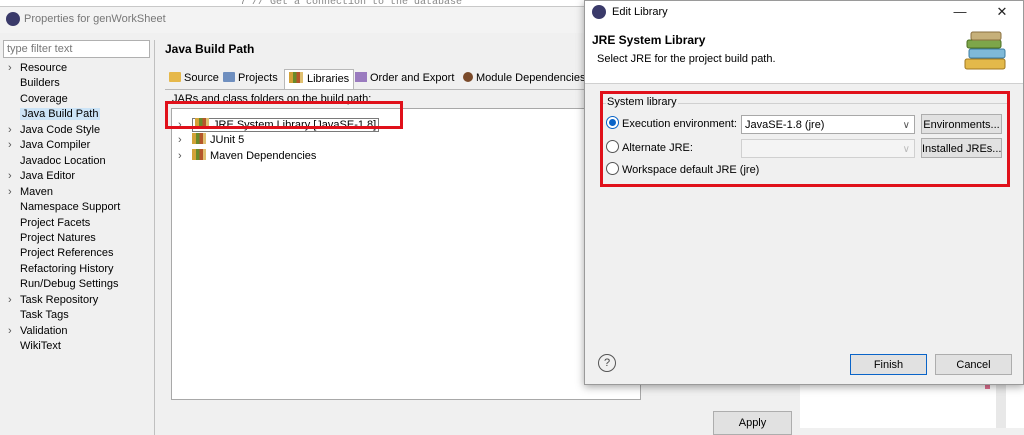  I want to click on nav-item: › Task Repository, so click(53, 300).